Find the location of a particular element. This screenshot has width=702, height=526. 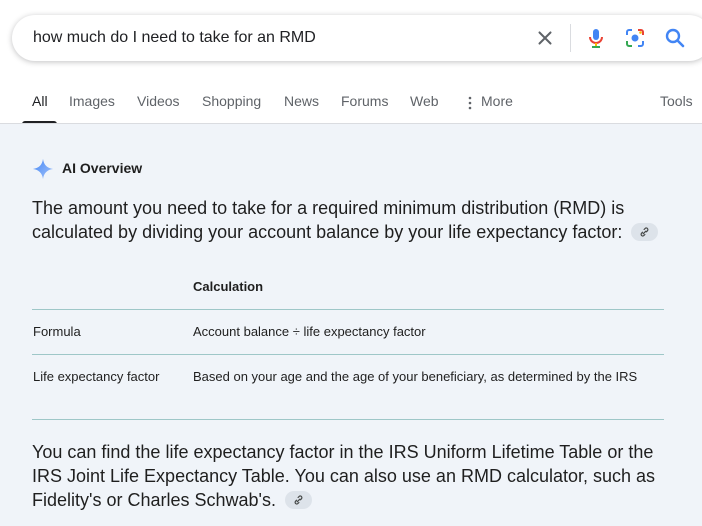

table-row-label: Life expectancy factor is located at coordinates (96, 376).